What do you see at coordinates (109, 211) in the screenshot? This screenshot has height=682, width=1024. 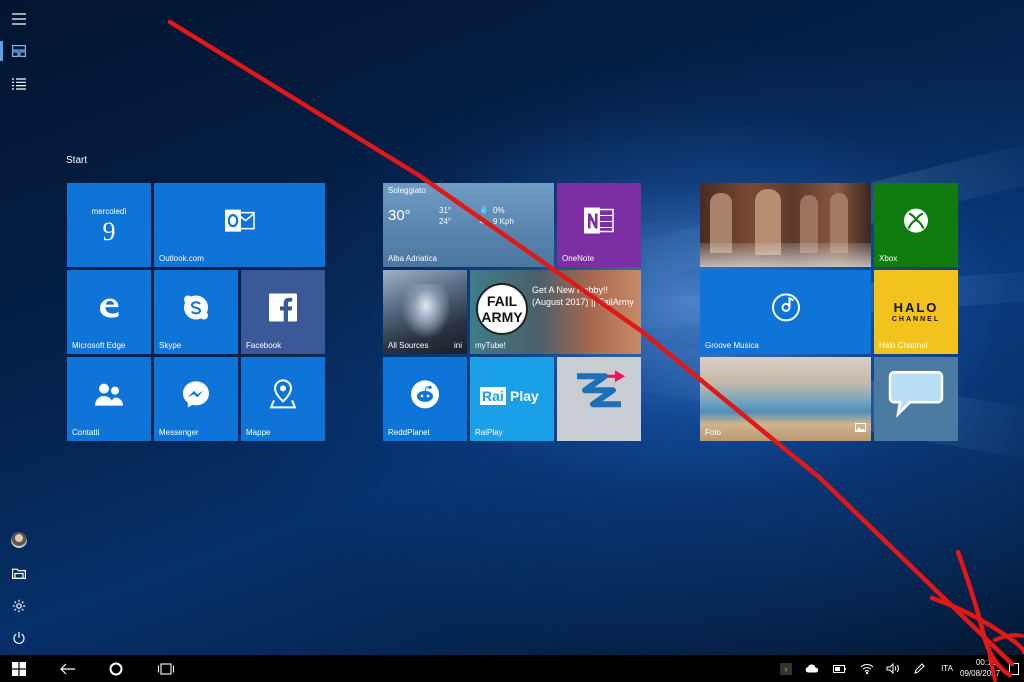 I see `calendar-day: mercoledì` at bounding box center [109, 211].